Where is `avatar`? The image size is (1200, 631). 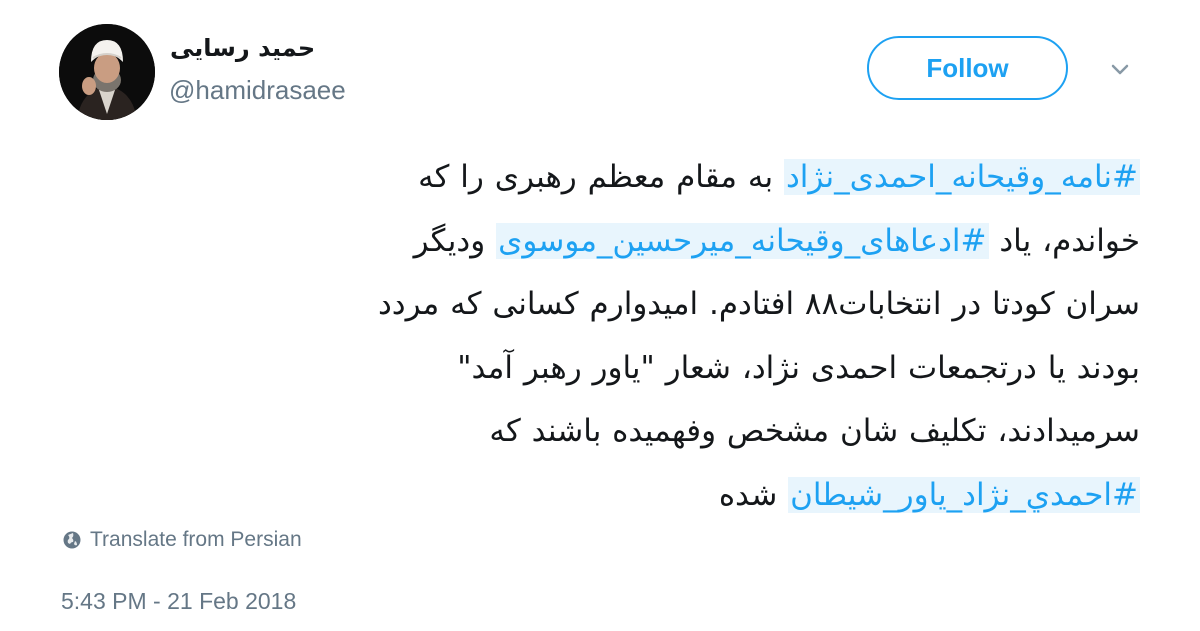
avatar is located at coordinates (107, 72).